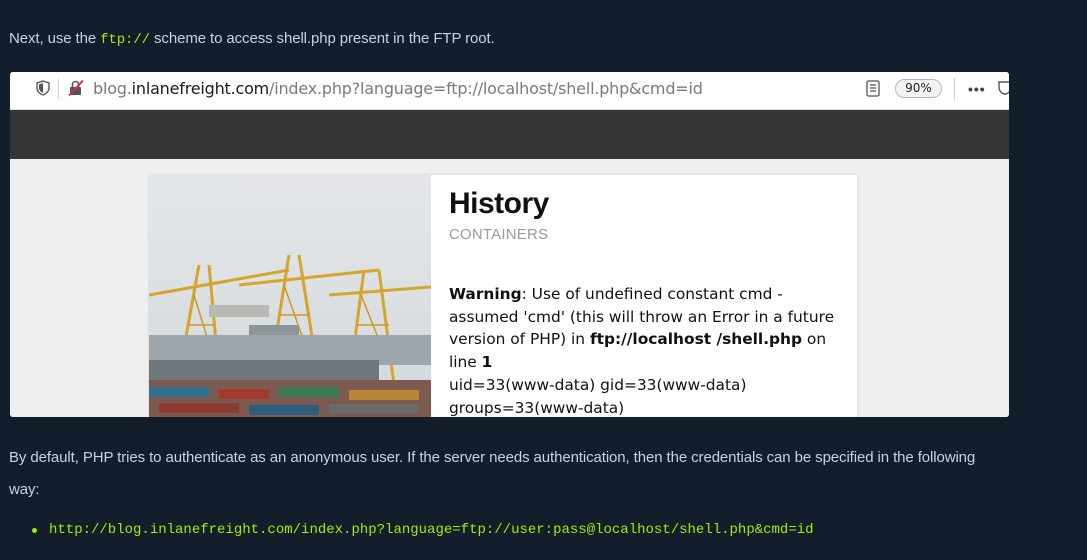 The height and width of the screenshot is (560, 1087). I want to click on zoom-badge: 90%, so click(918, 88).